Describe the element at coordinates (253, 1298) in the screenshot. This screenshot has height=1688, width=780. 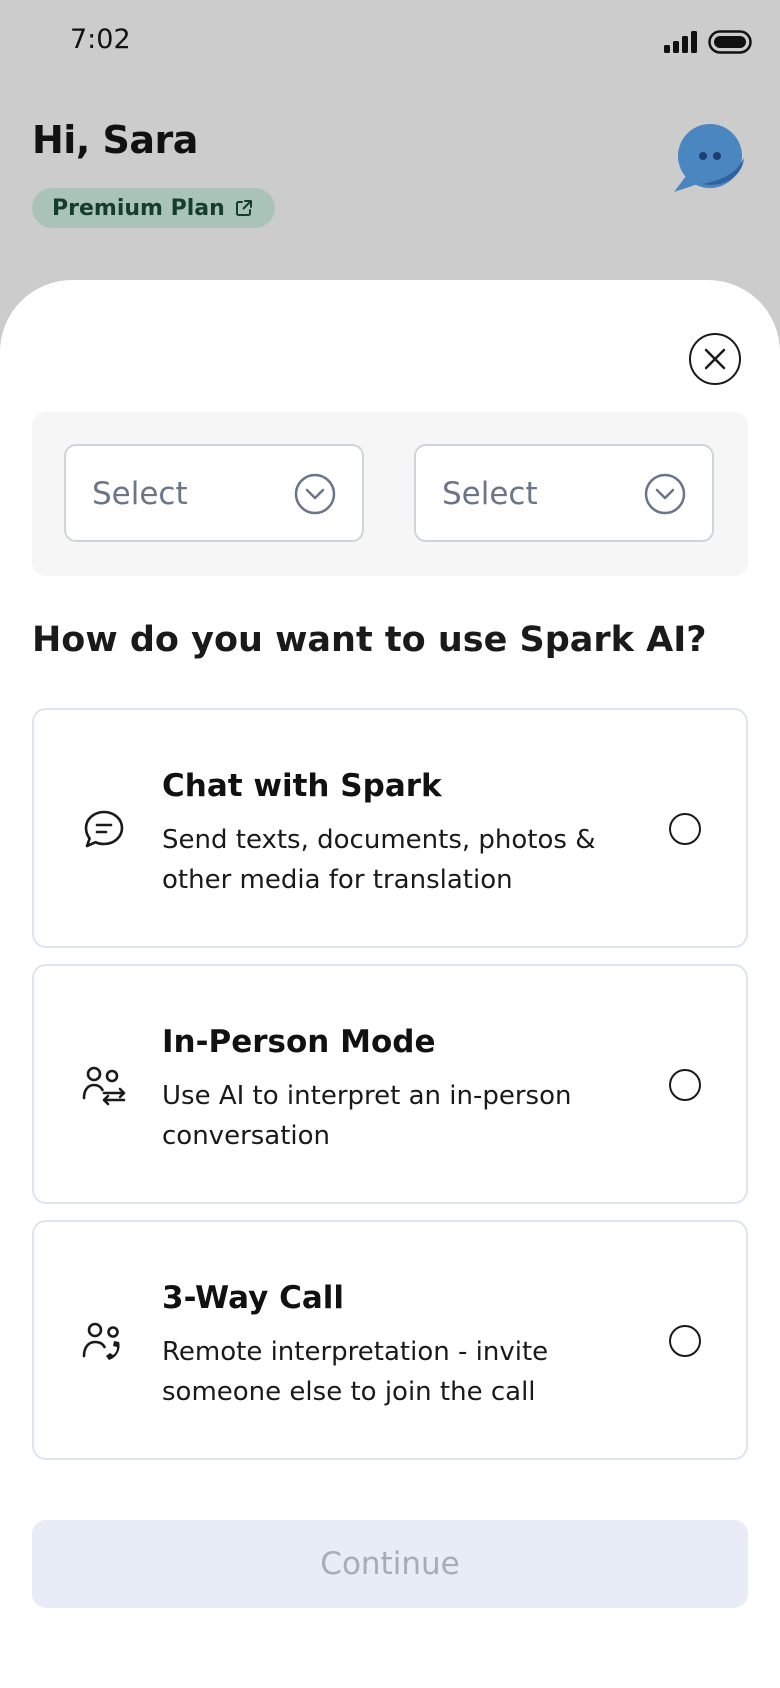
I see `option-title: 3-Way Call` at that location.